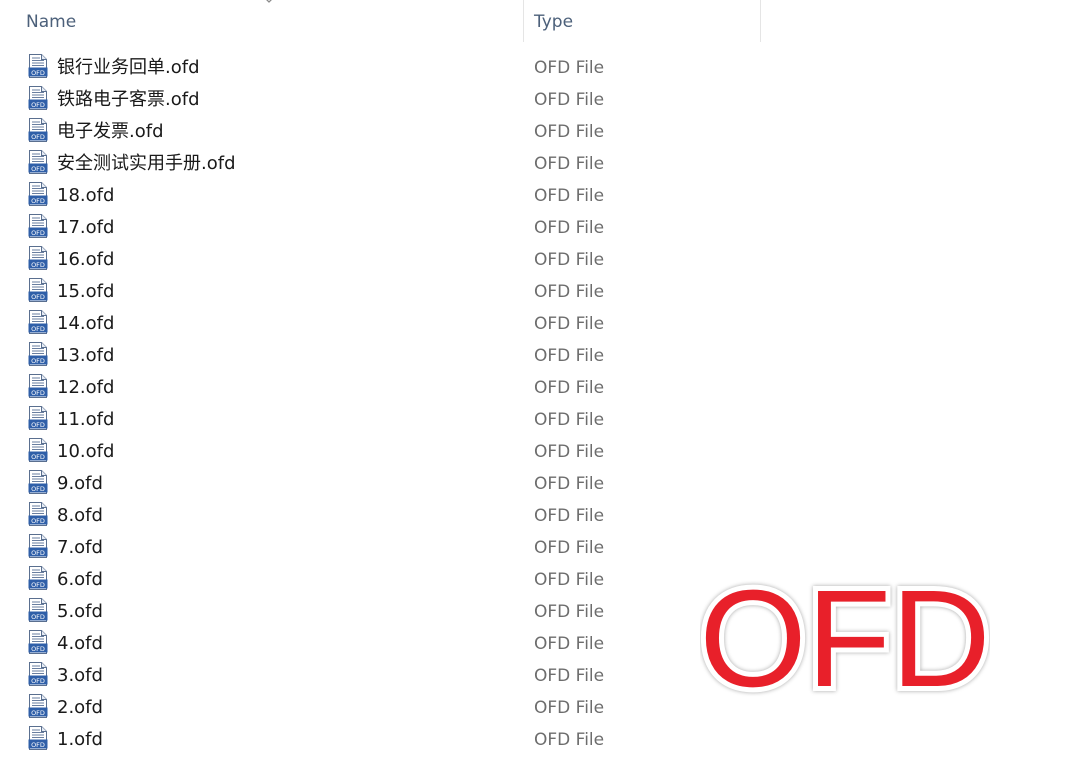  Describe the element at coordinates (380, 356) in the screenshot. I see `file-row: OFD 13.ofd OFD File` at that location.